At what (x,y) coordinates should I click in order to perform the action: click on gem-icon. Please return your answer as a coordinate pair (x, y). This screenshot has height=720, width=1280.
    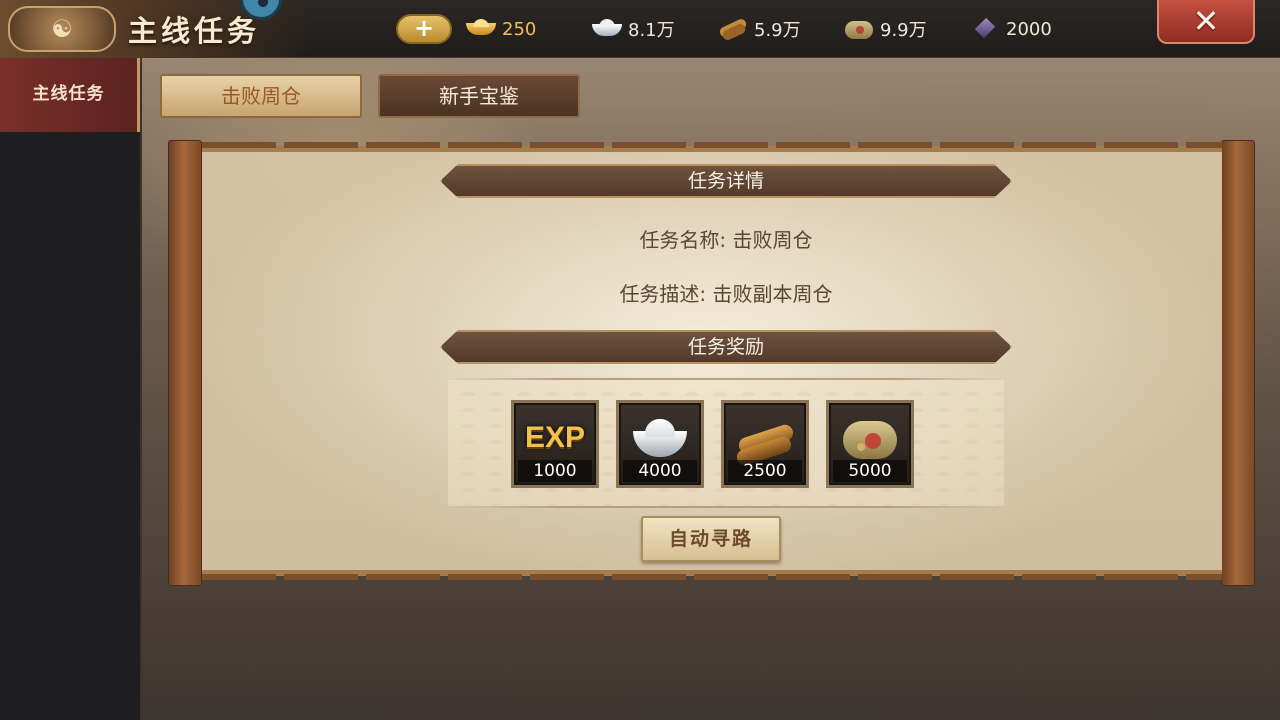
    Looking at the image, I should click on (985, 29).